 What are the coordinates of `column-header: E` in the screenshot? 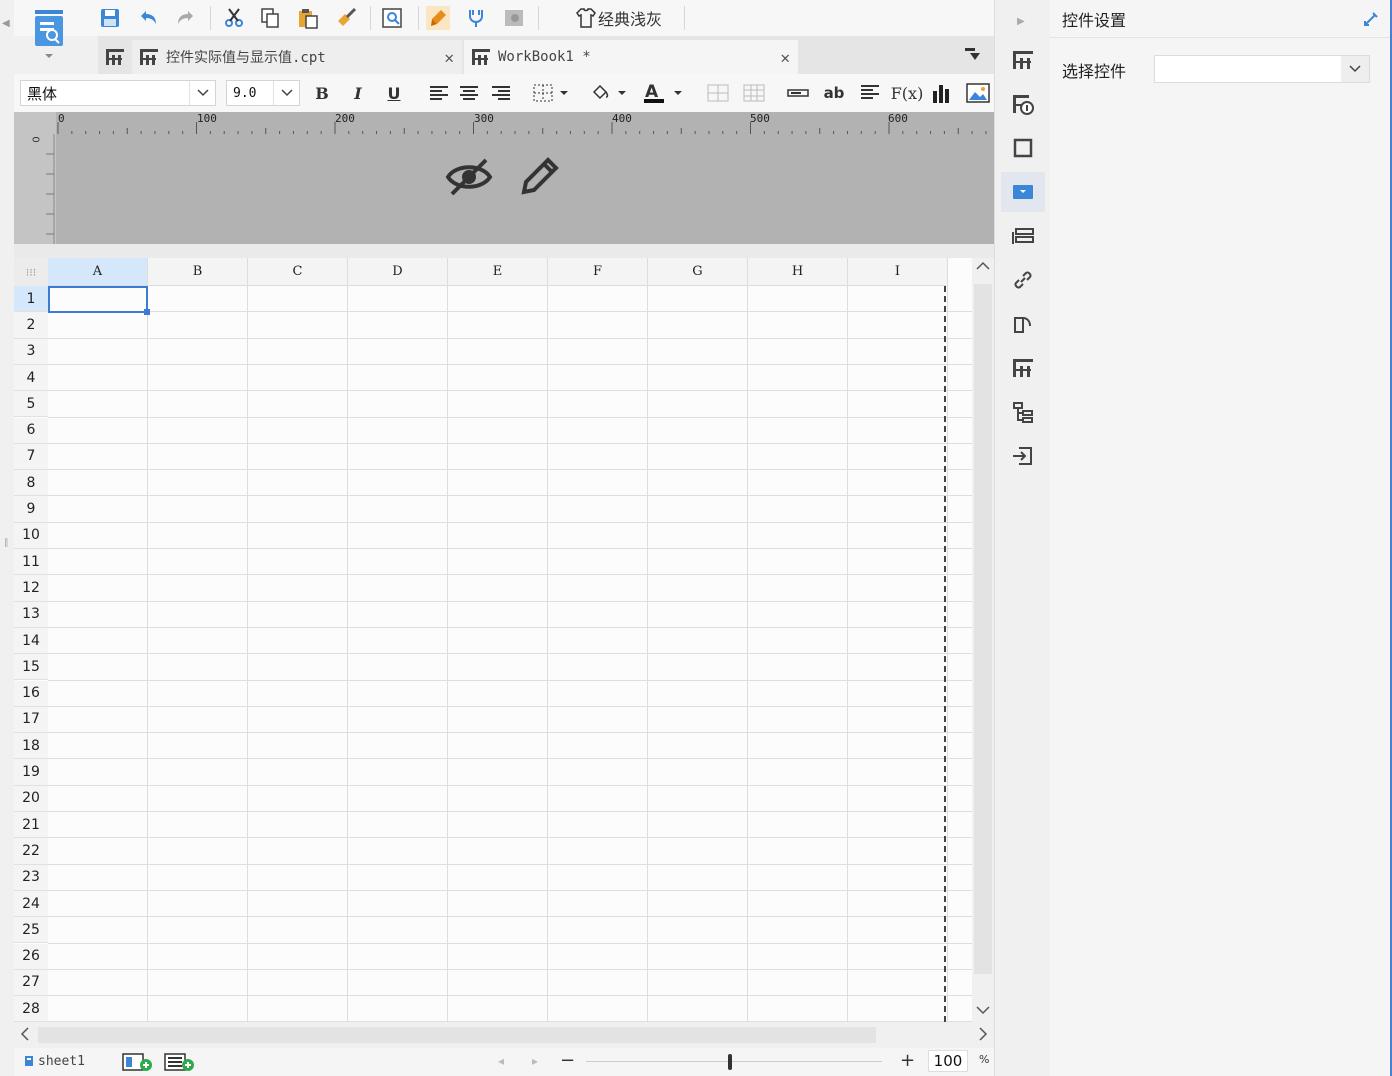 It's located at (498, 272).